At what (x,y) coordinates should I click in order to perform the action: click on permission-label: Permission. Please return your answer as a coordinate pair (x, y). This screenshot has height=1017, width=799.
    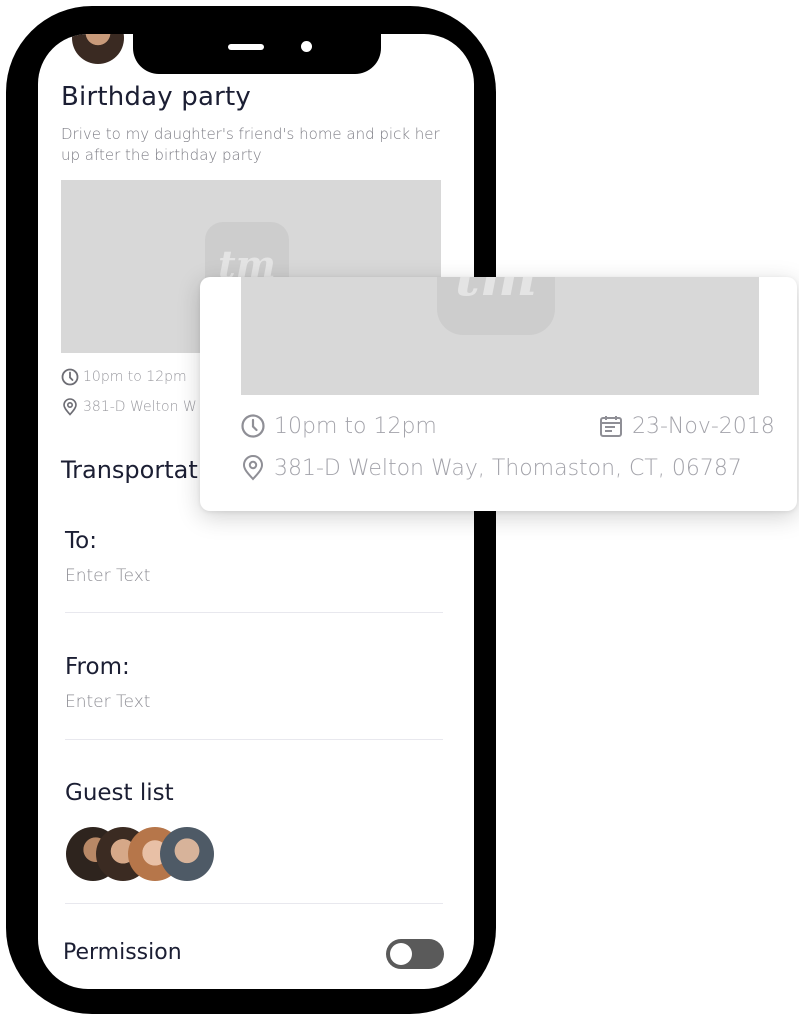
    Looking at the image, I should click on (122, 952).